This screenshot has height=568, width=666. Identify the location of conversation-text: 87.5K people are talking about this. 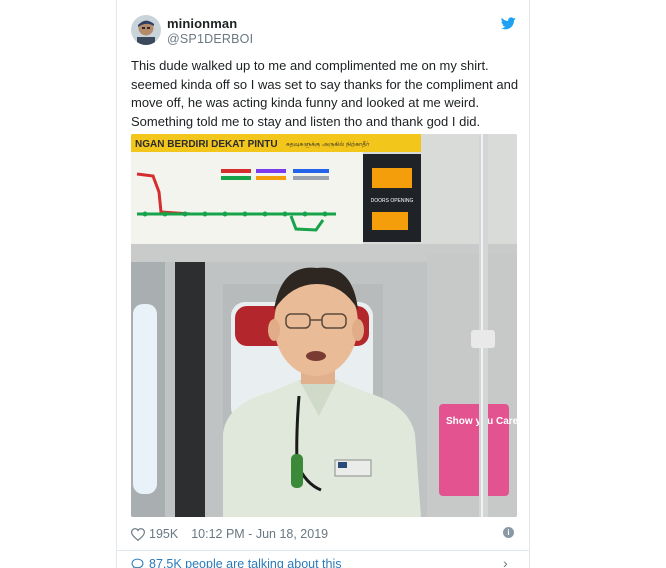
(245, 562).